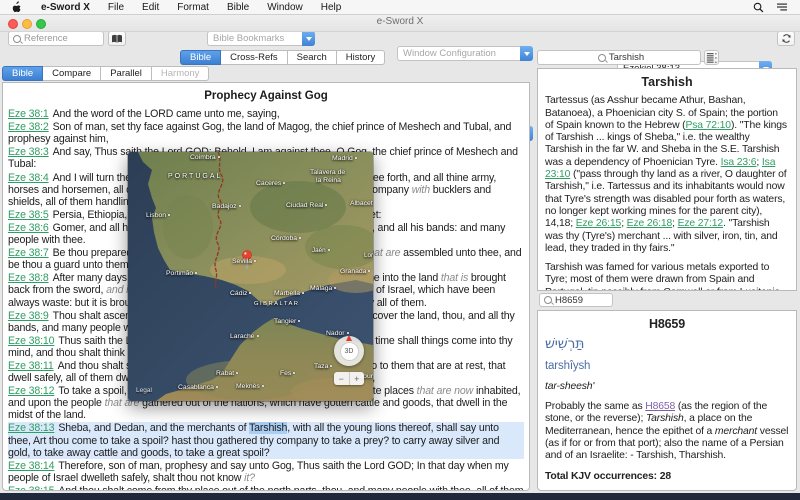  What do you see at coordinates (599, 223) in the screenshot?
I see `scripture-link: Eze 26:15` at bounding box center [599, 223].